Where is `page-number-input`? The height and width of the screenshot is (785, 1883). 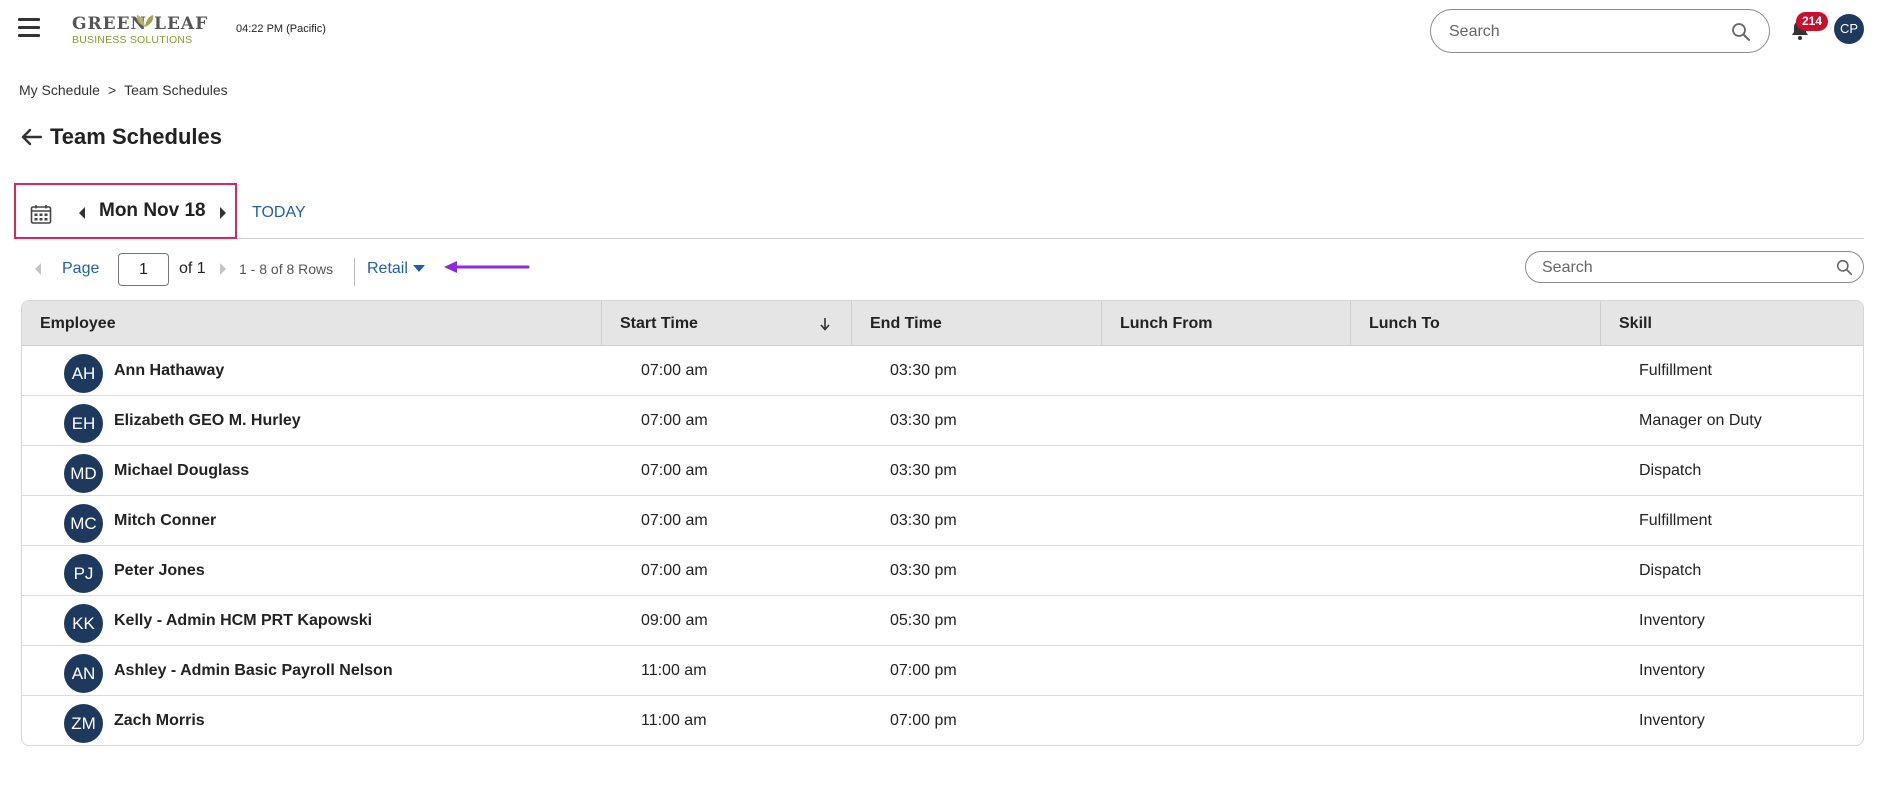
page-number-input is located at coordinates (143, 269).